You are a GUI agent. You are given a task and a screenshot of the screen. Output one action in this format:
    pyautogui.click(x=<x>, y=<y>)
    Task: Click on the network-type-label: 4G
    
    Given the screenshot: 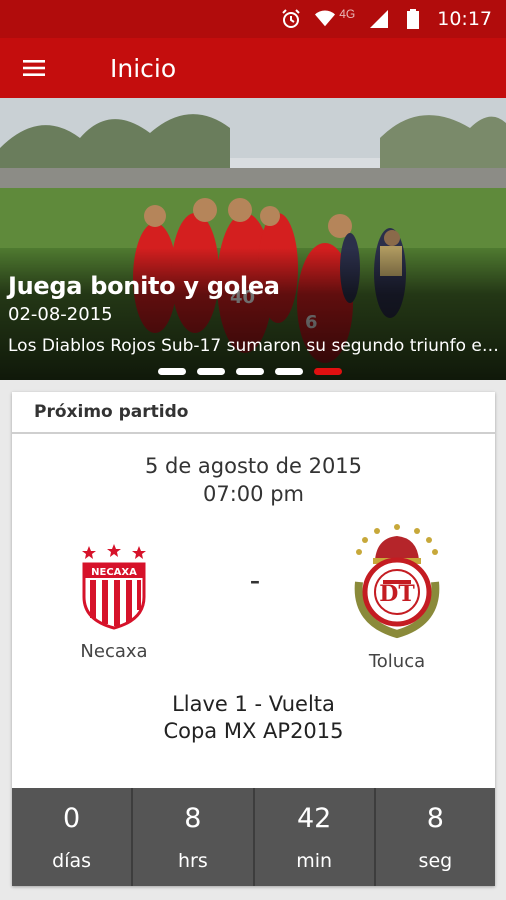 What is the action you would take?
    pyautogui.click(x=347, y=14)
    